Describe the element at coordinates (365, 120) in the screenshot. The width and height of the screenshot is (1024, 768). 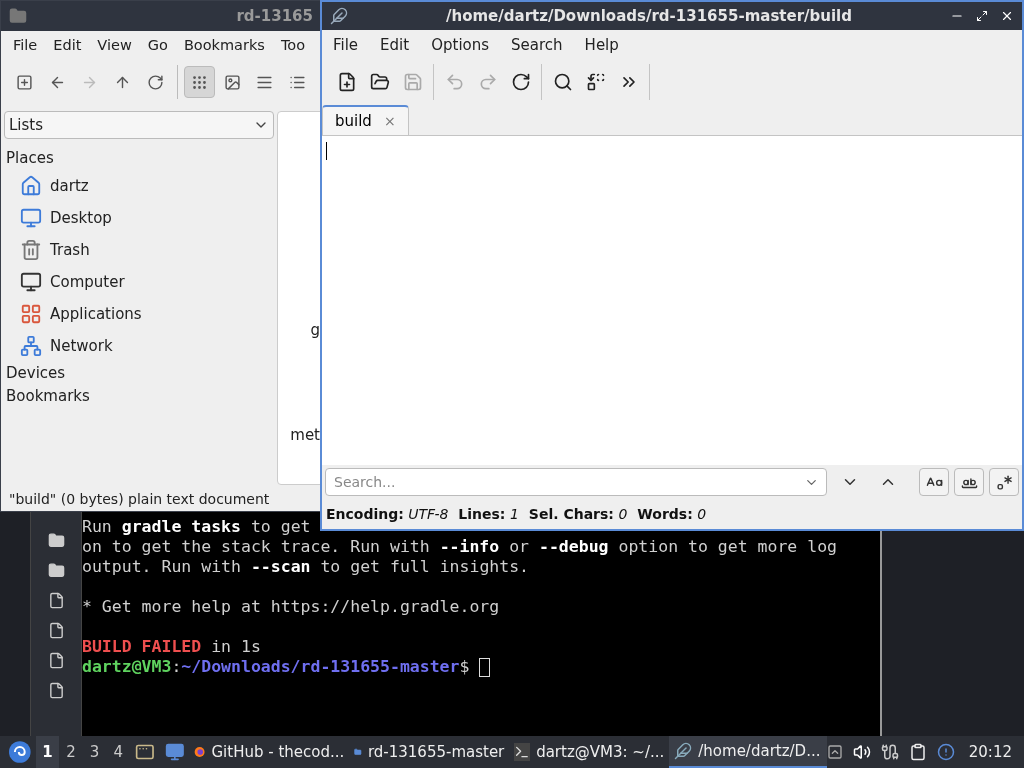
I see `document-tab: build ×` at that location.